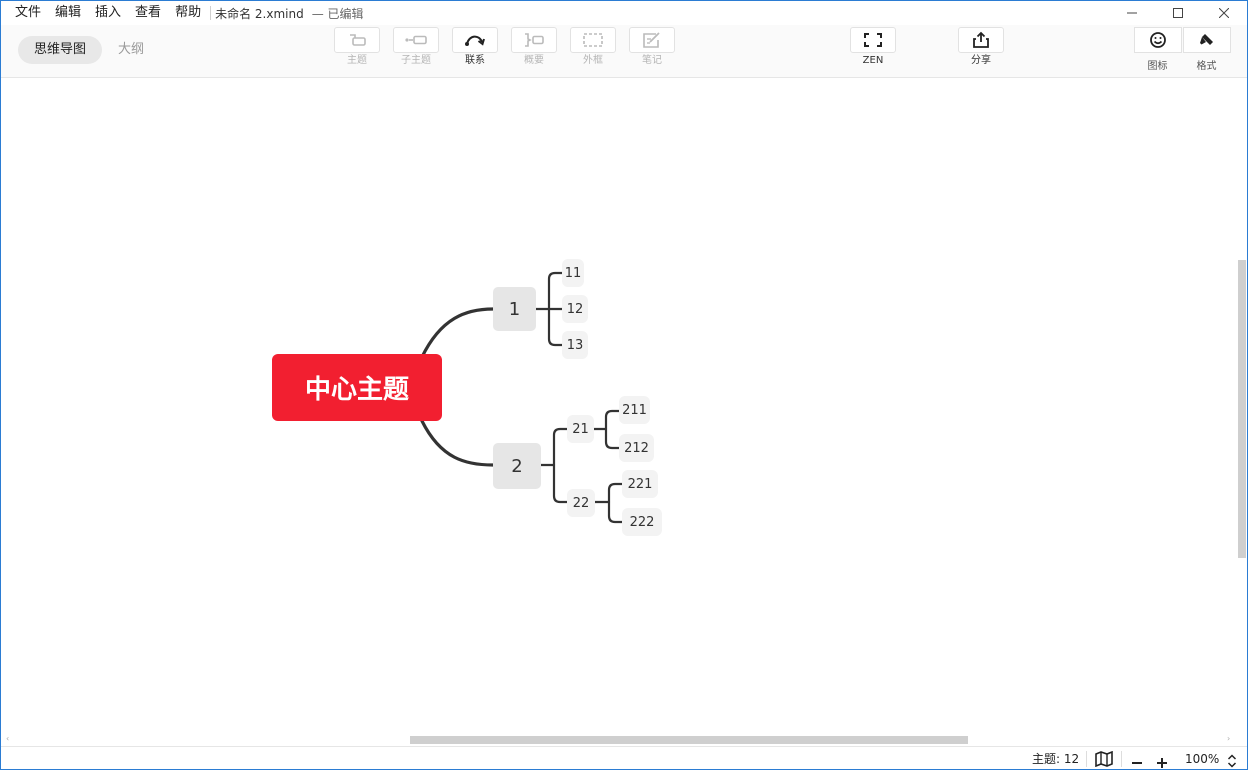 The height and width of the screenshot is (770, 1248). I want to click on subtopic-212: 212, so click(636, 448).